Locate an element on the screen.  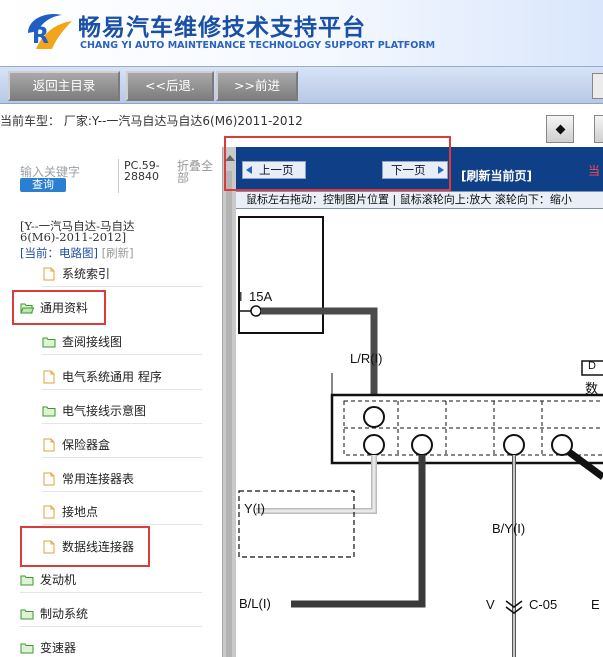
toolbar-extra-button is located at coordinates (597, 86).